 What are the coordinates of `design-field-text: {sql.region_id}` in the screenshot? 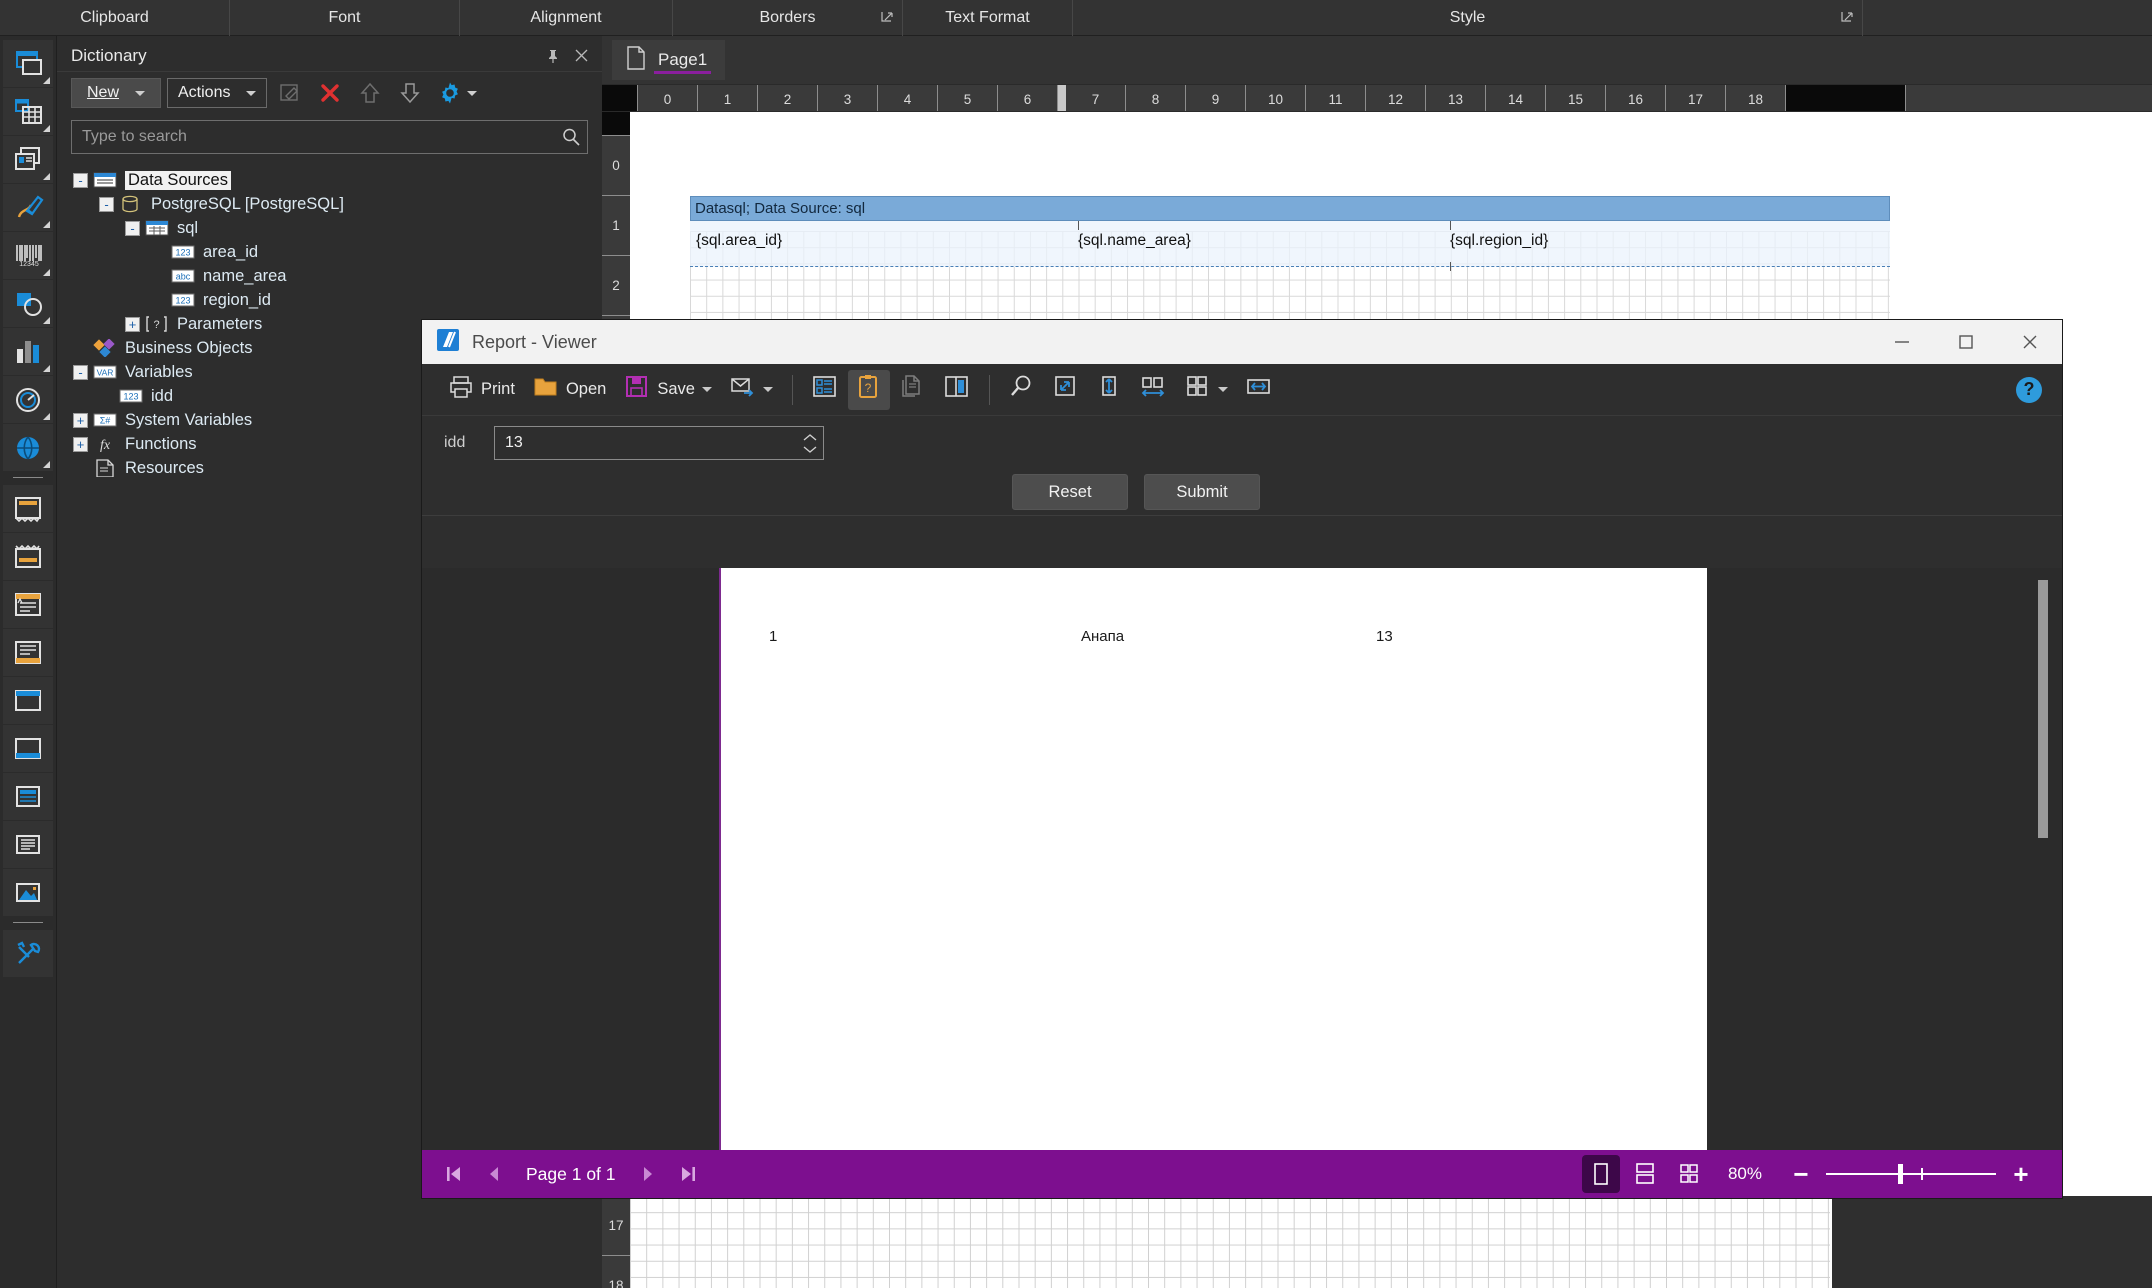 It's located at (1499, 241).